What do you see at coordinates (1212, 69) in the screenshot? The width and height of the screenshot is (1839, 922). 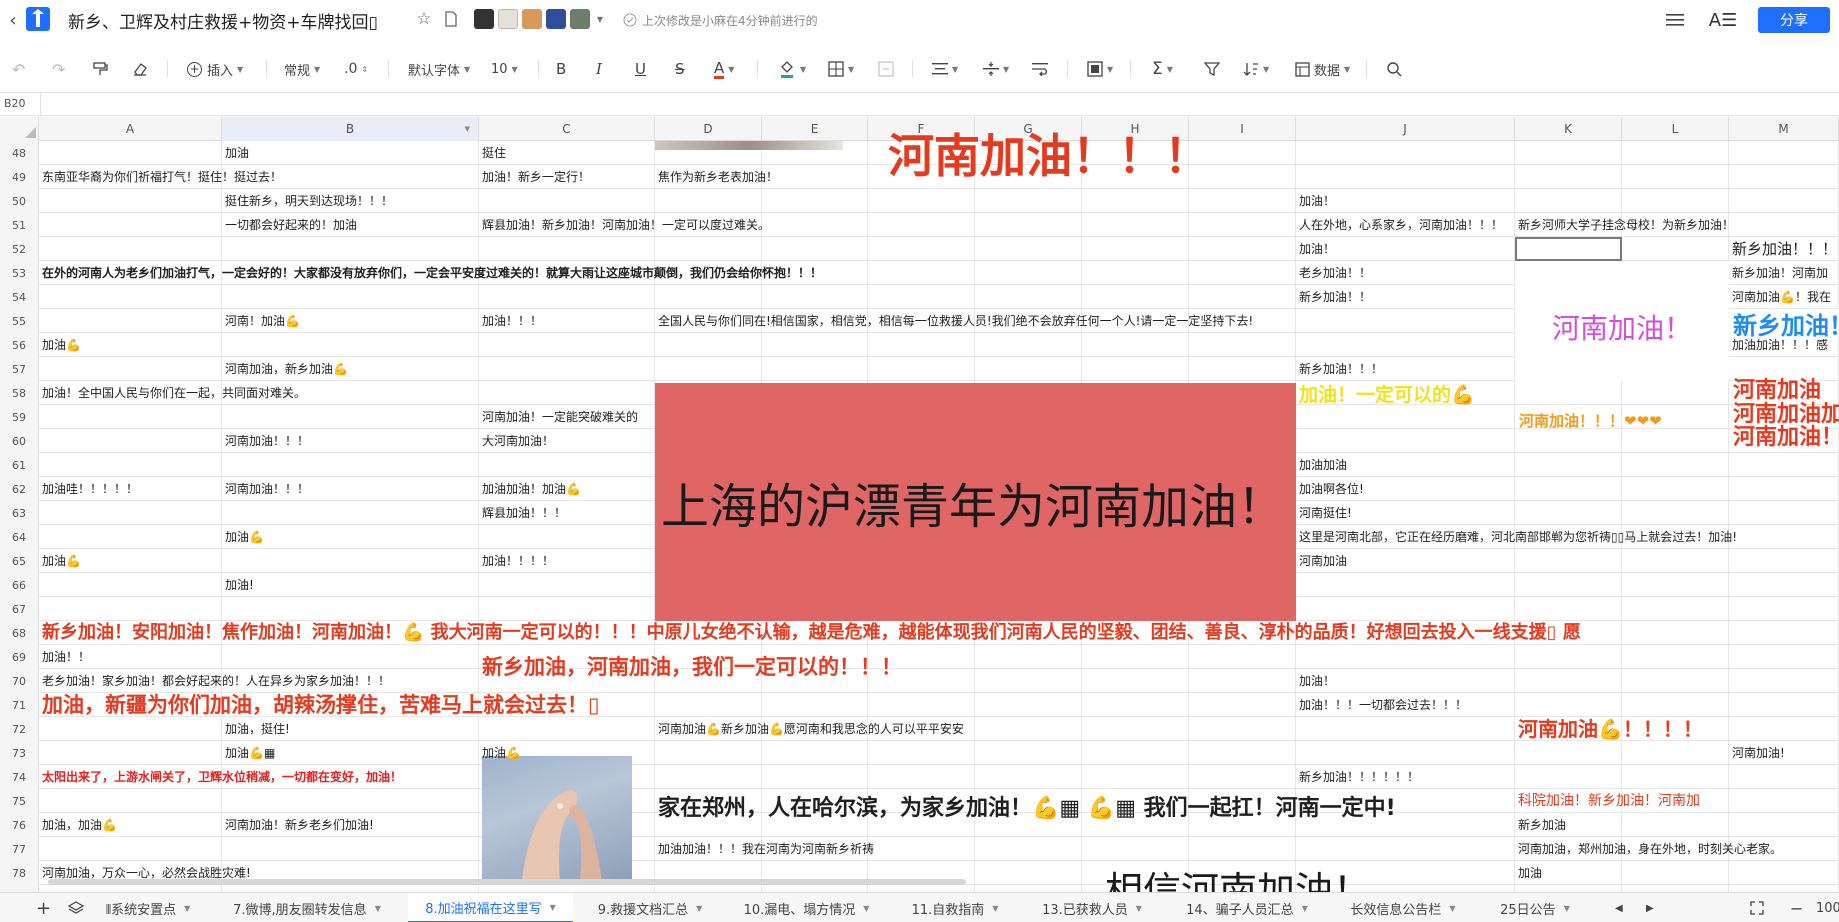 I see `filter-icon` at bounding box center [1212, 69].